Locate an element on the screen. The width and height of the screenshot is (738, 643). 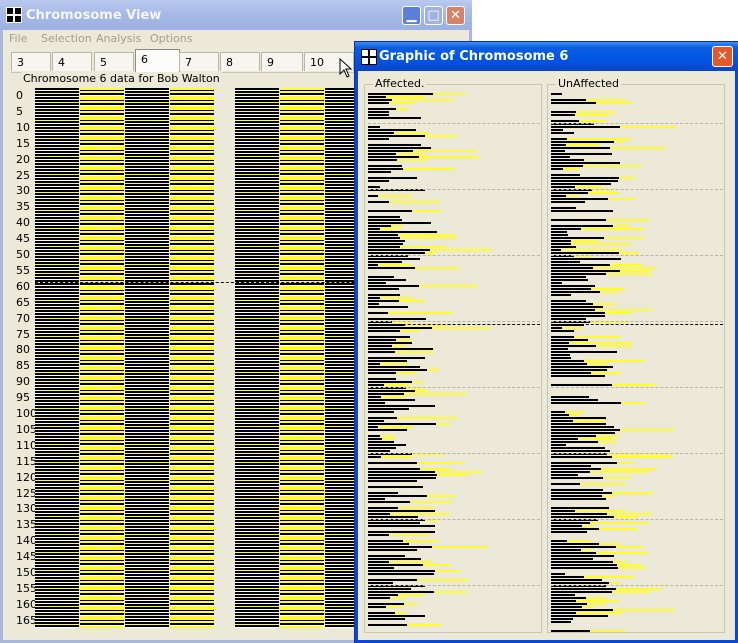
tab-chromosome-3: 3 is located at coordinates (31, 61).